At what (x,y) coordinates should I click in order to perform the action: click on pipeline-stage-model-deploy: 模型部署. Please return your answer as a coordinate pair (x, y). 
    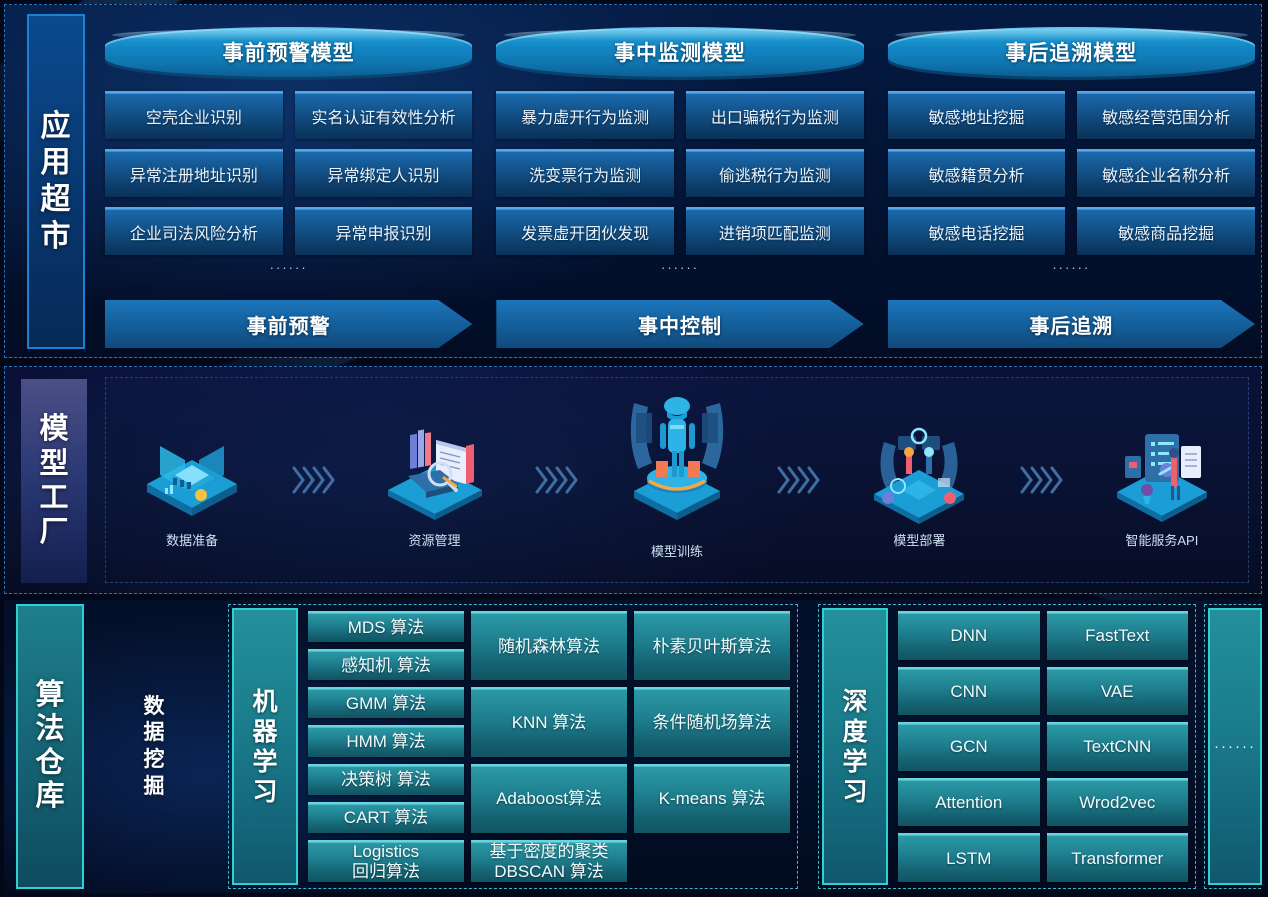
    Looking at the image, I should click on (919, 480).